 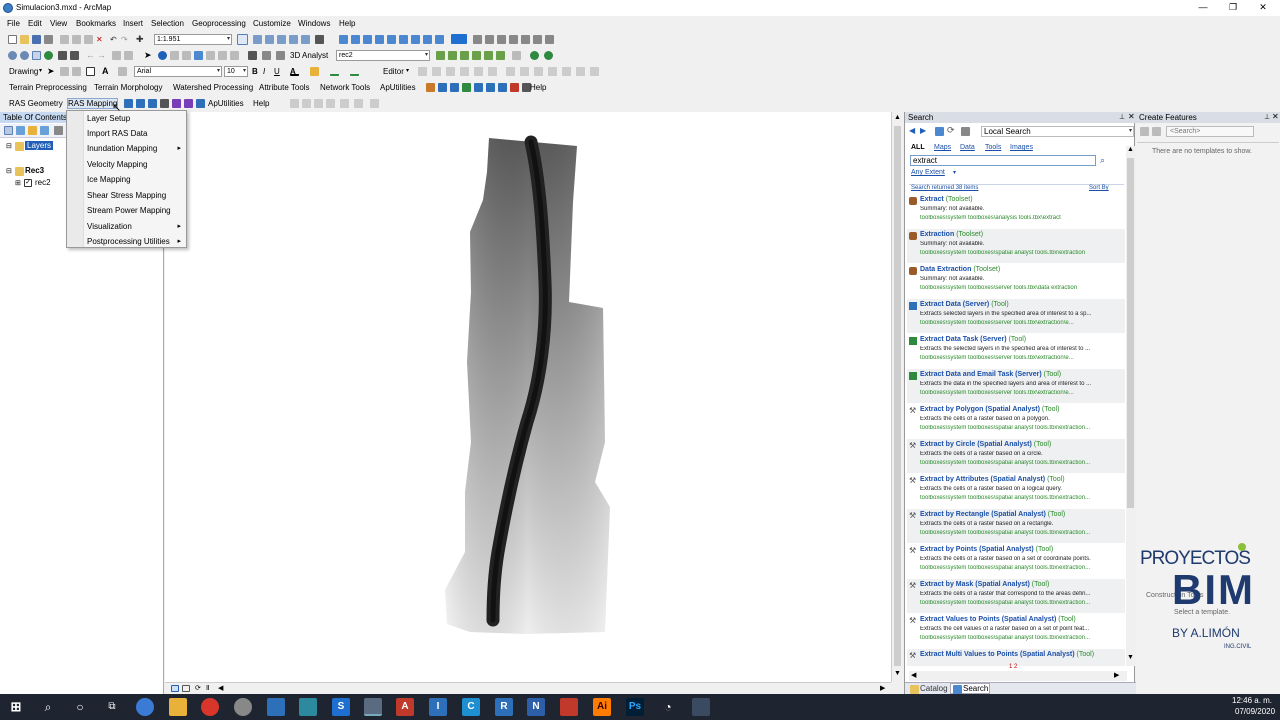 I want to click on template-search-input: <Search>, so click(x=1210, y=131).